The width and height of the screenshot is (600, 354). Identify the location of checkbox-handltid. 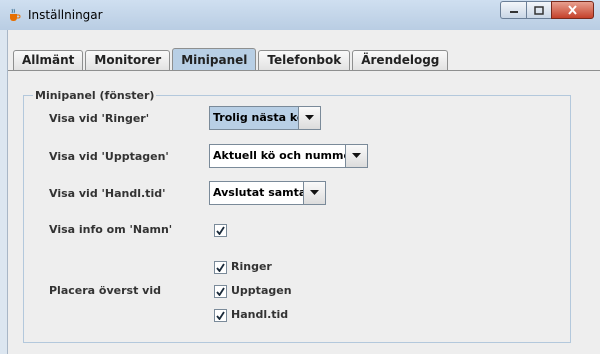
(220, 315).